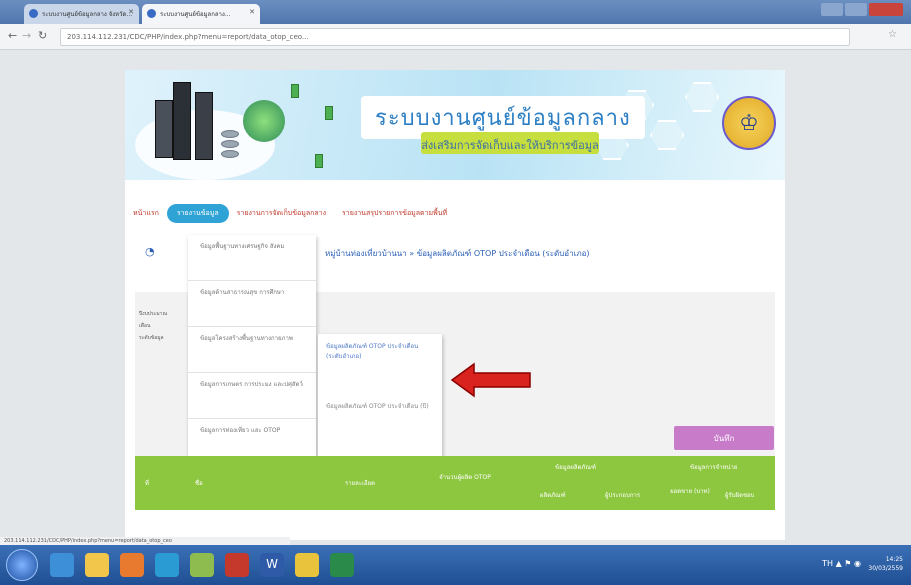  I want to click on firefox-icon, so click(237, 565).